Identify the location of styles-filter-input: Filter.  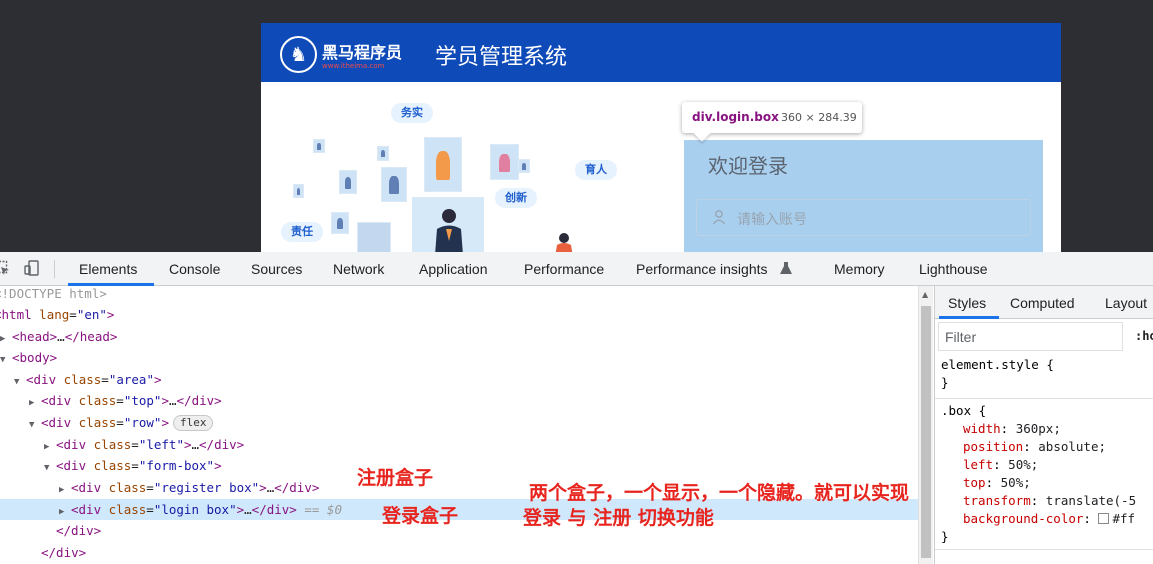
(1030, 336).